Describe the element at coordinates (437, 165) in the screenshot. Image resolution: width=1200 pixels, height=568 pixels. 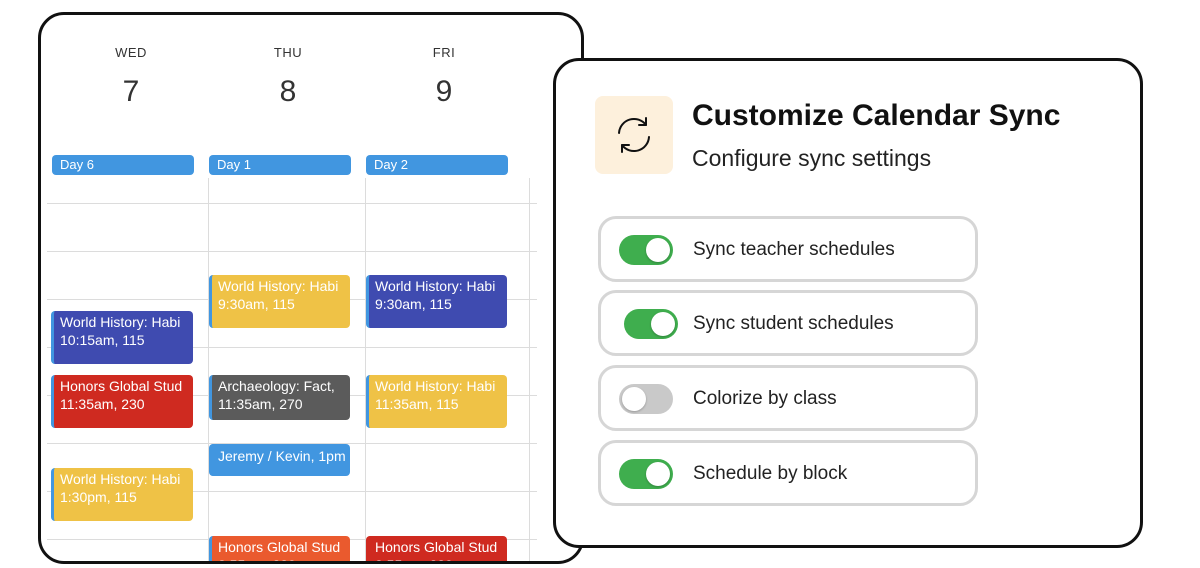
I see `allday-chip-fri: Day 2` at that location.